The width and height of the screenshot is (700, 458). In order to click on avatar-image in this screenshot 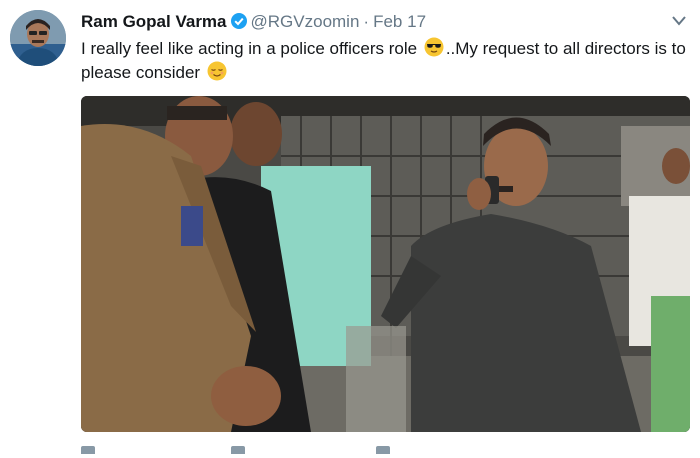, I will do `click(38, 38)`.